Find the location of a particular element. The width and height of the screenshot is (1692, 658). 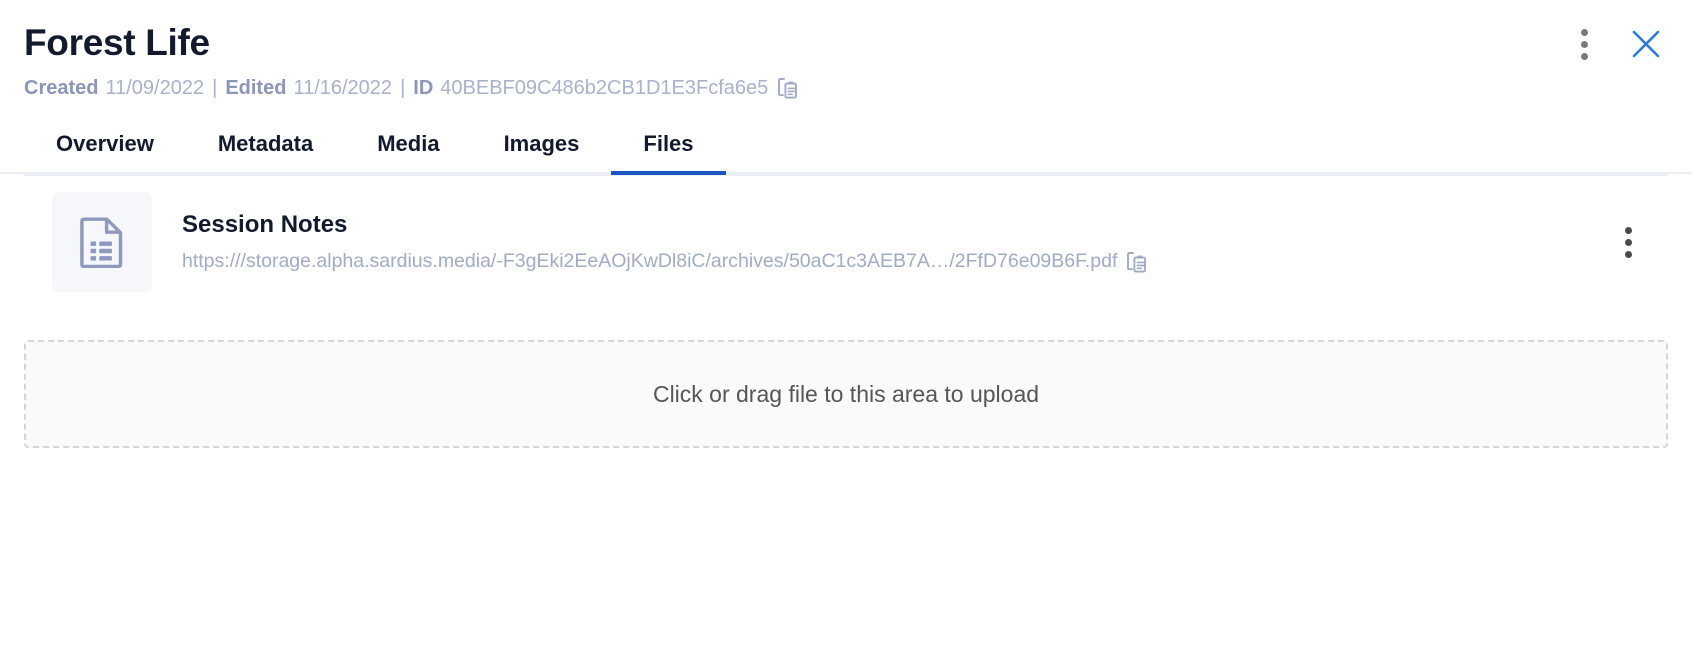

file-more-menu-icon is located at coordinates (1628, 242).